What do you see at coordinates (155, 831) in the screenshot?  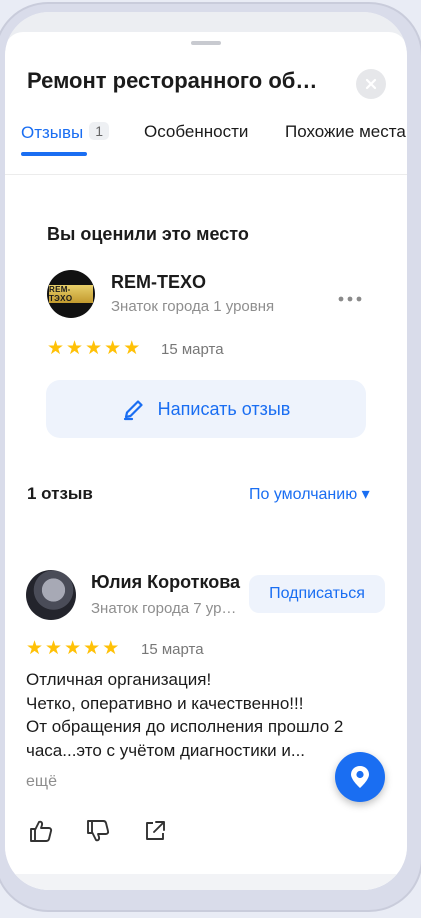 I see `share-icon` at bounding box center [155, 831].